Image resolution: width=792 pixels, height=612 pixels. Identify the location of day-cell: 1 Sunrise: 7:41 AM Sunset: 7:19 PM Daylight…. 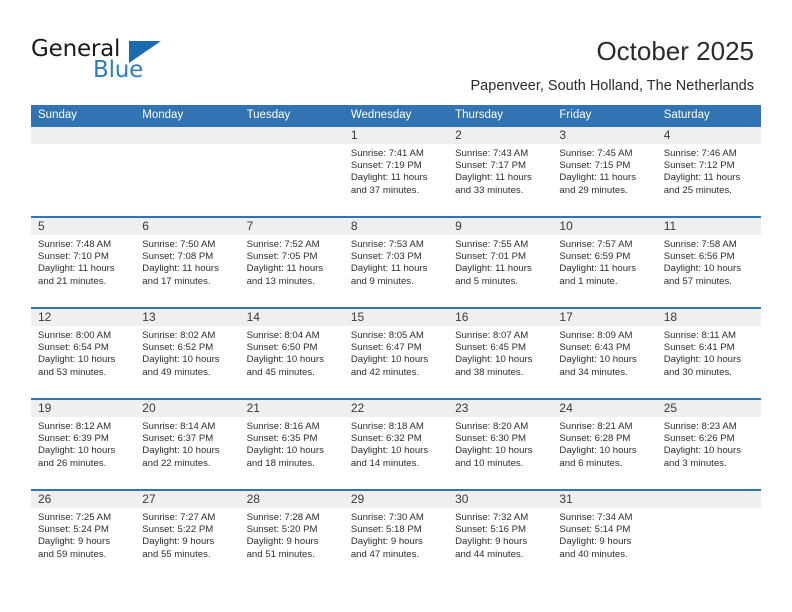
(396, 171).